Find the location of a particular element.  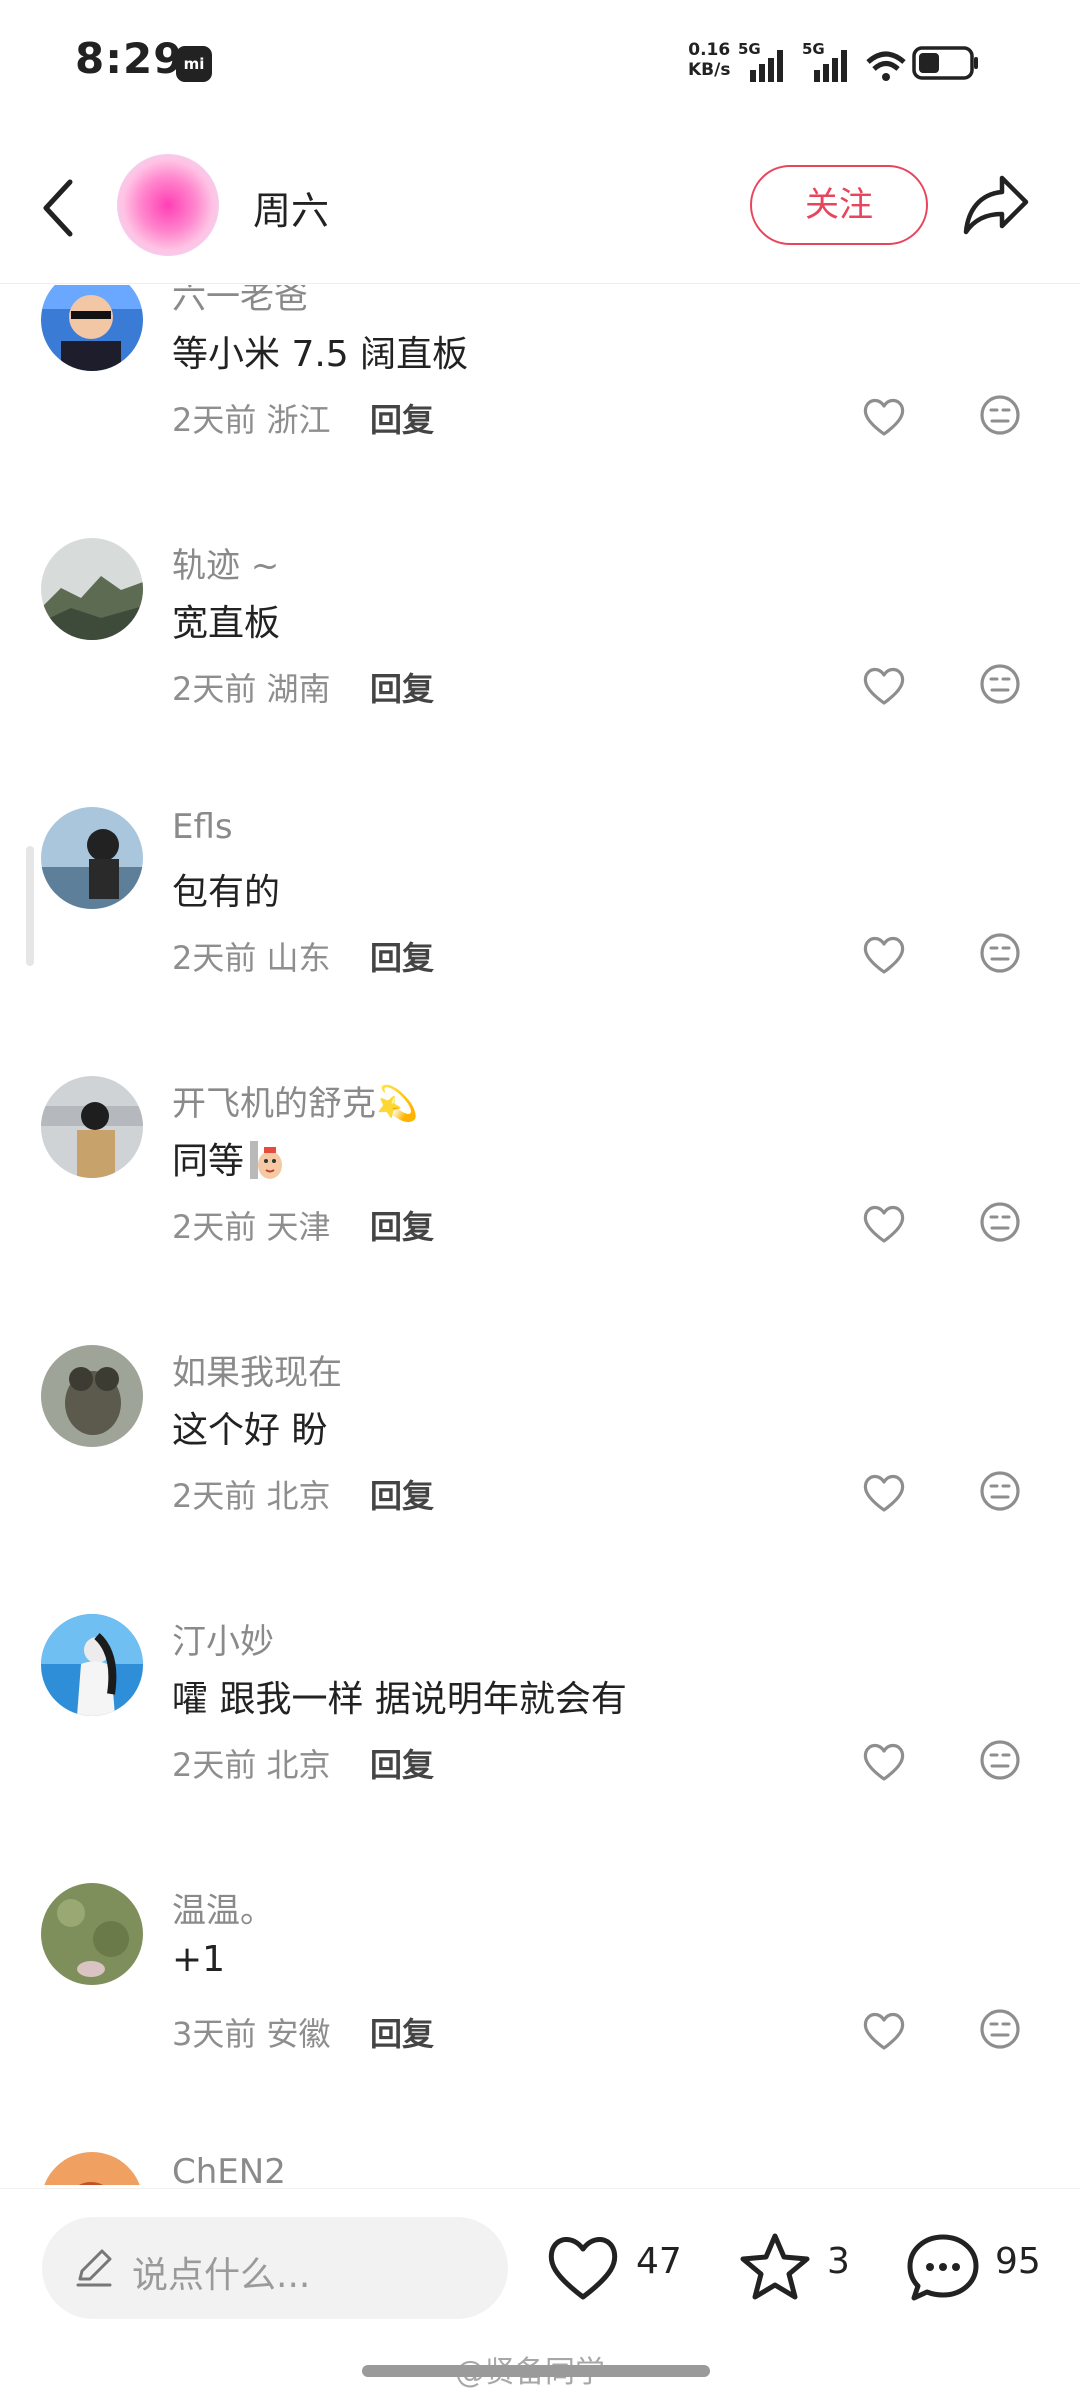

home-indicator is located at coordinates (536, 2371).